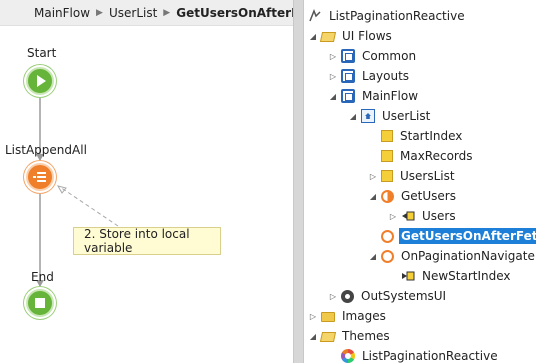  Describe the element at coordinates (406, 116) in the screenshot. I see `tree-item-label: UserList` at that location.